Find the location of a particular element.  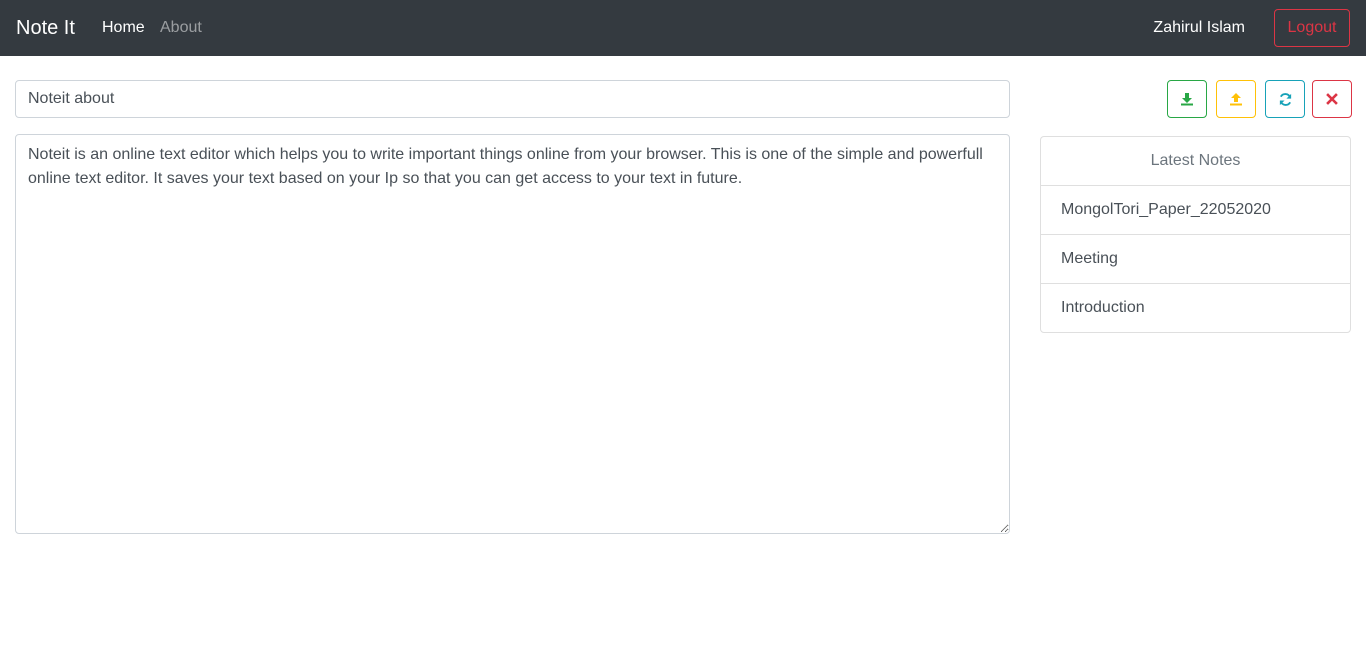

nav-link-home: Home is located at coordinates (123, 28).